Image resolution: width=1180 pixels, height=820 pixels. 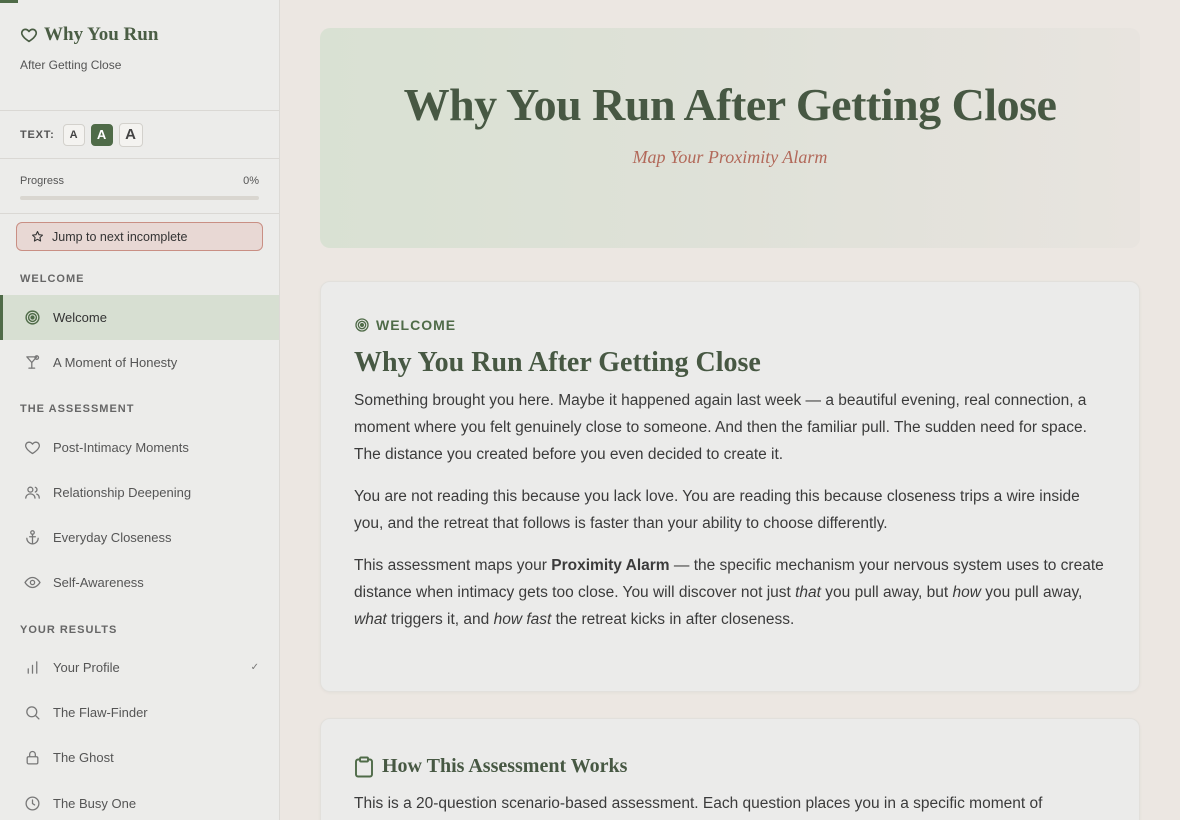 I want to click on nav-item-flaw-finder: The Flaw-Finder, so click(x=139, y=712).